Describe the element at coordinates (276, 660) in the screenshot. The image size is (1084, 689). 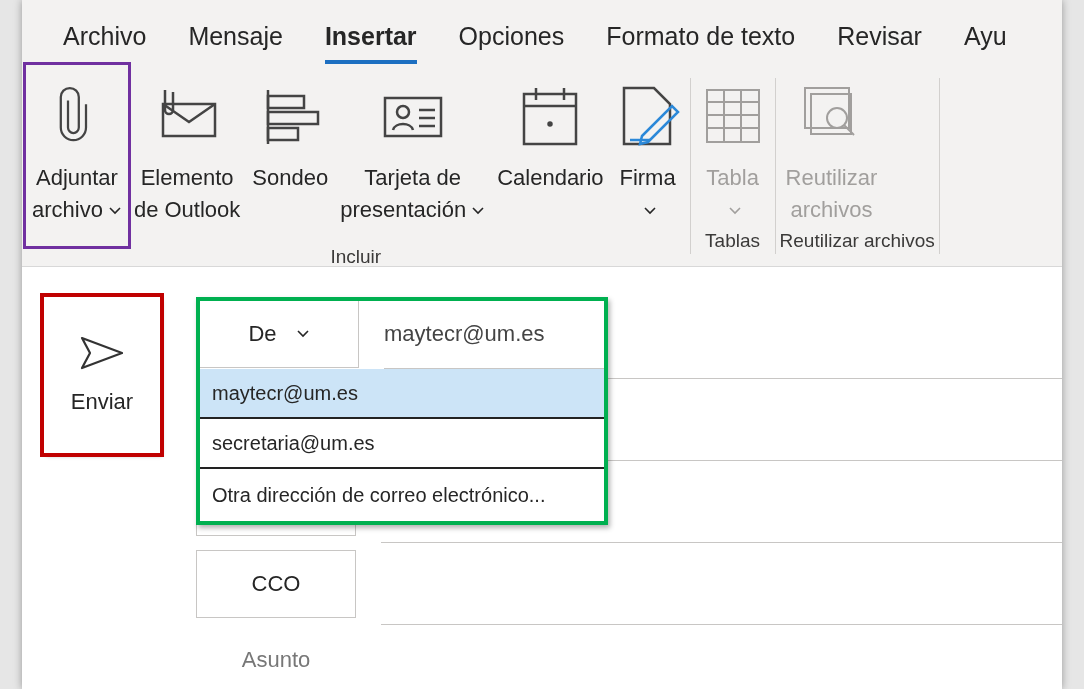
I see `subject-label: Asunto` at that location.